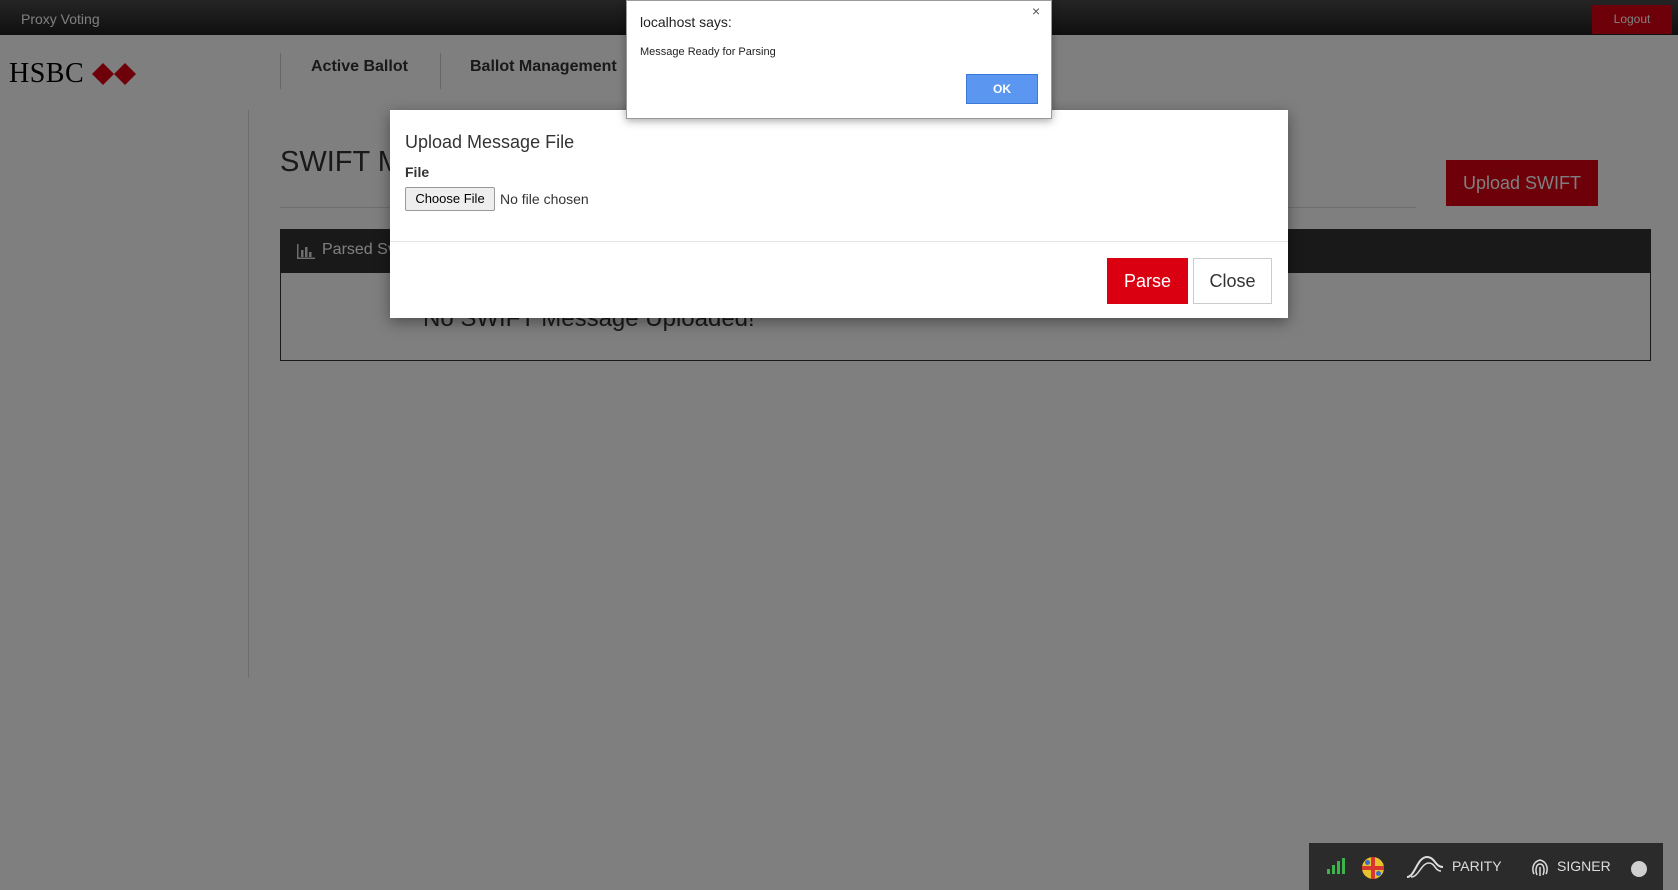 The width and height of the screenshot is (1678, 890). What do you see at coordinates (490, 142) in the screenshot?
I see `modal-title: Upload Message File` at bounding box center [490, 142].